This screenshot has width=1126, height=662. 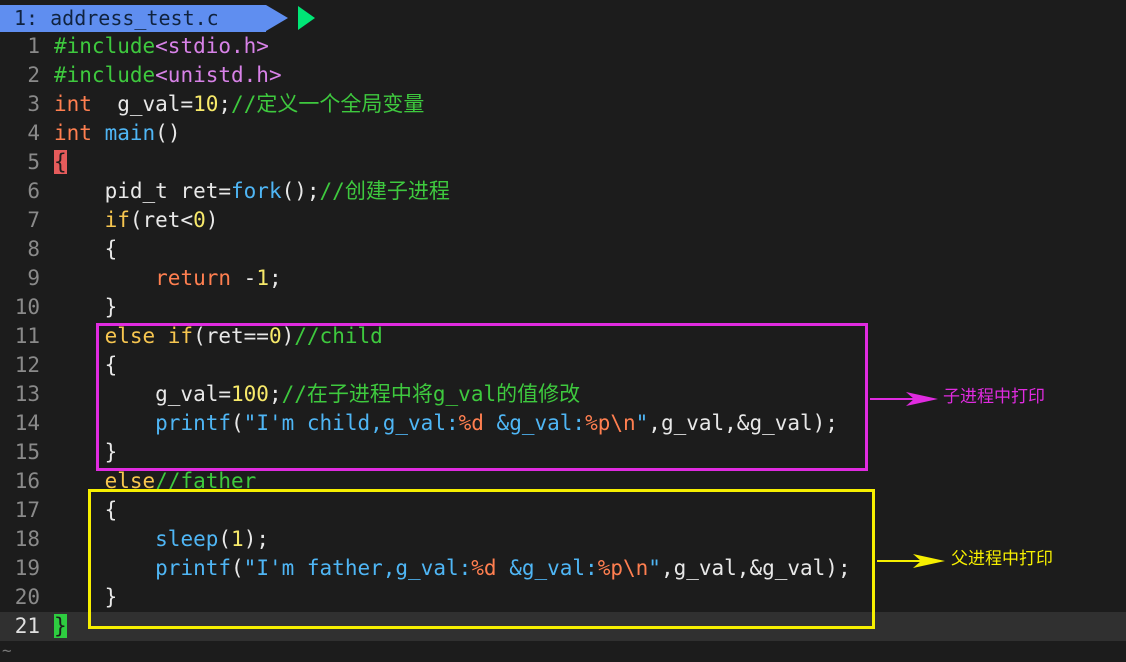 I want to click on code-line: 10 }, so click(x=563, y=307).